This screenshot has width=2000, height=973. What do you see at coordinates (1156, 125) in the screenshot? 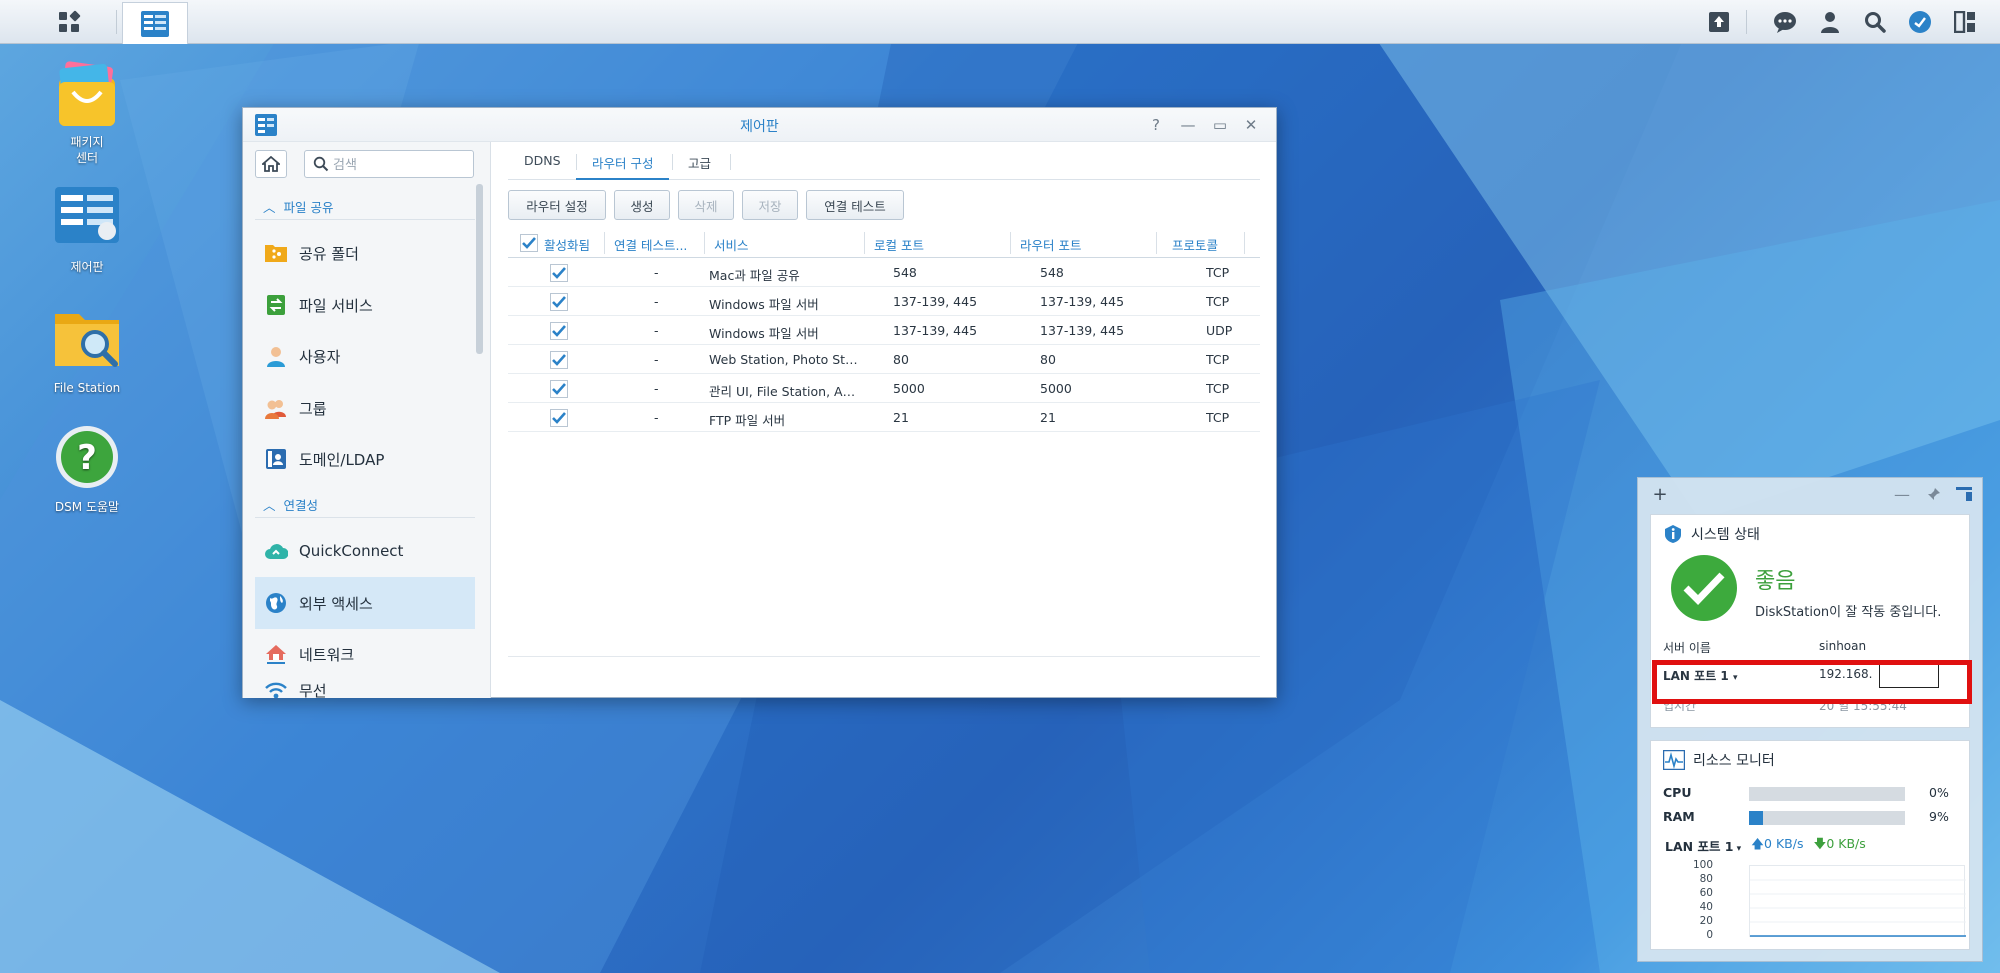
I see `help-button: ?` at bounding box center [1156, 125].